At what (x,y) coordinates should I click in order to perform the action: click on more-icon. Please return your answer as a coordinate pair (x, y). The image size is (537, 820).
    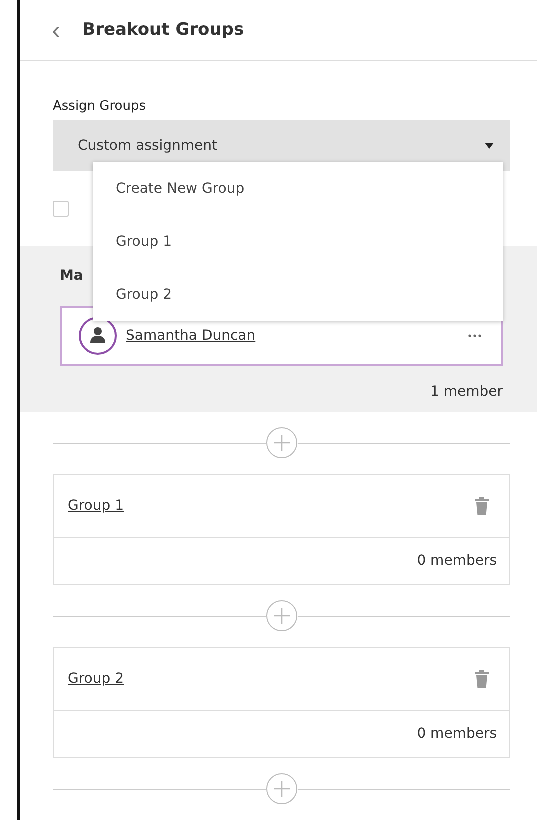
    Looking at the image, I should click on (475, 336).